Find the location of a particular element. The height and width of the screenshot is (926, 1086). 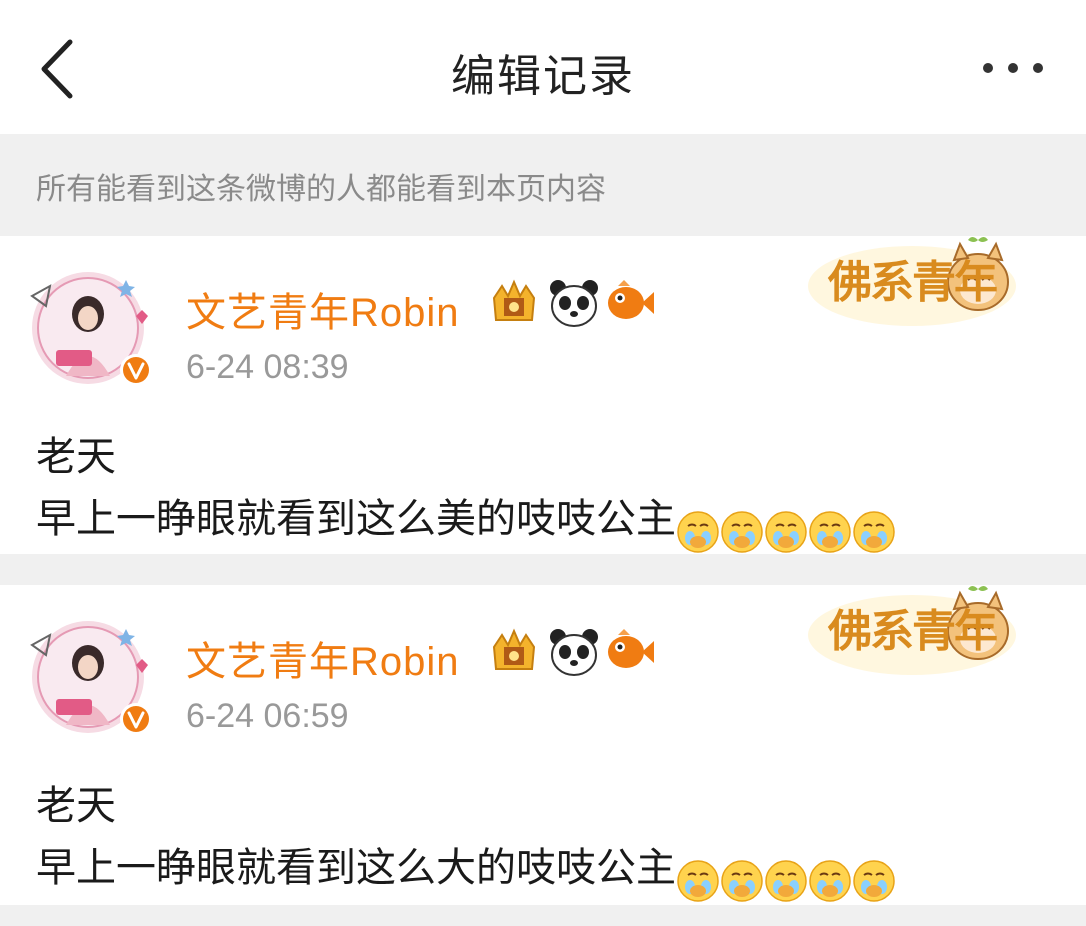

top-nav-bar: 编辑记录 is located at coordinates (543, 67).